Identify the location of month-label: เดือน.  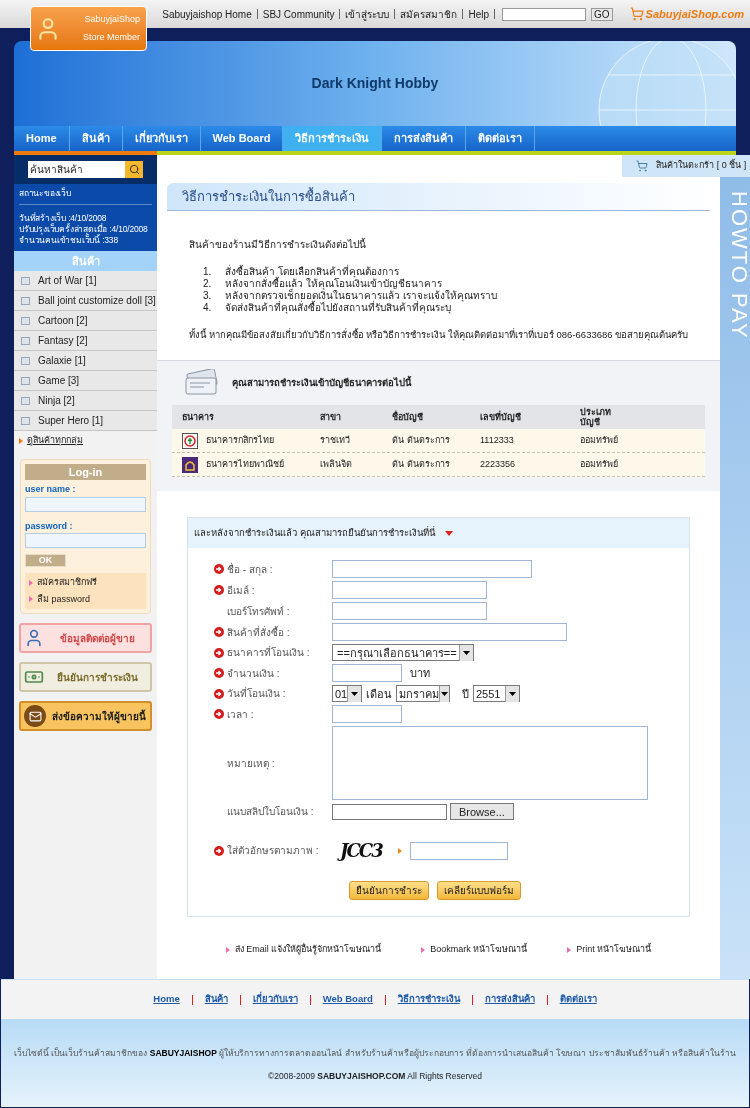
(379, 694).